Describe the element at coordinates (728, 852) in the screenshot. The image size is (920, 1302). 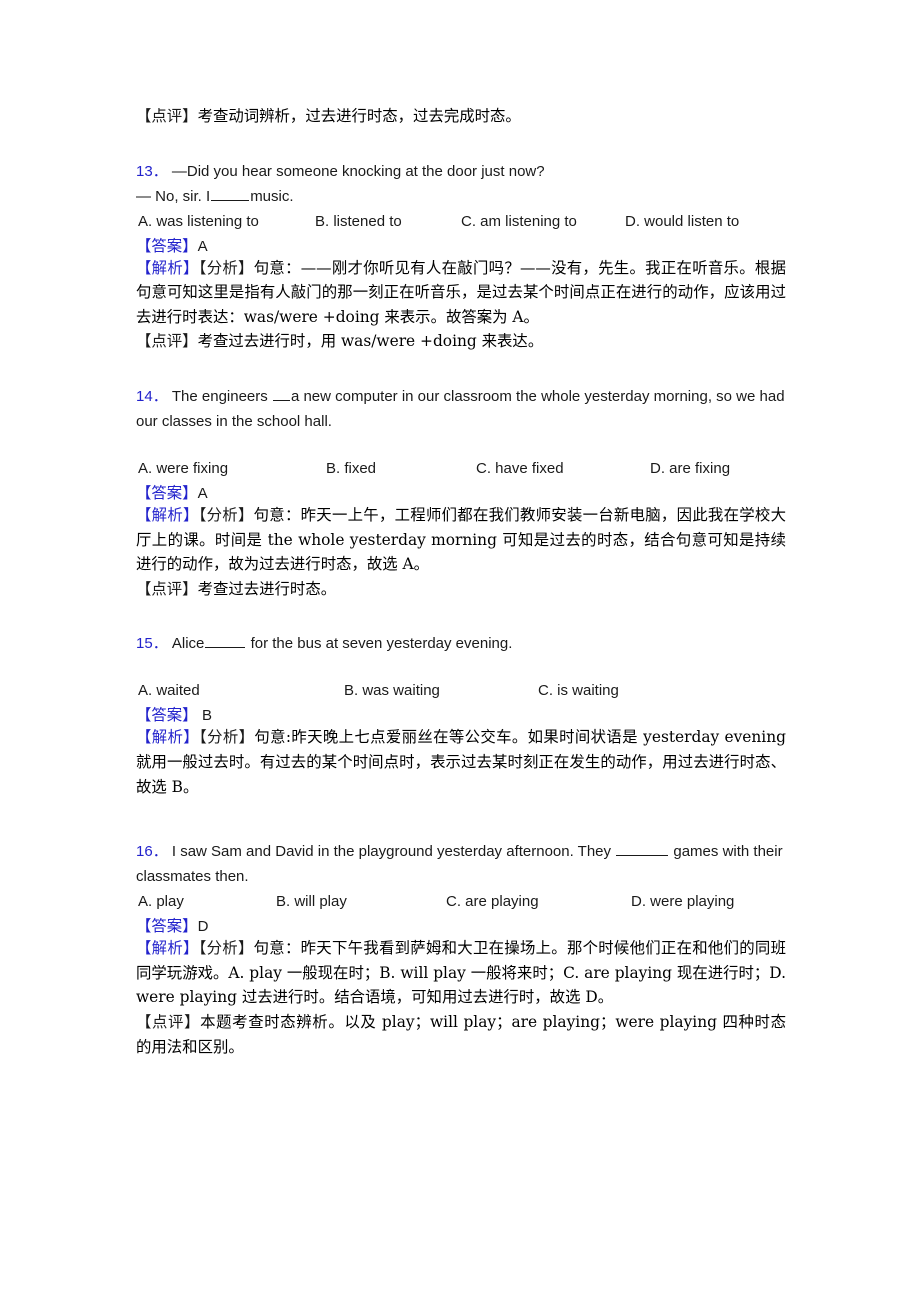
I see `question-stem-text-part2: games with their` at that location.